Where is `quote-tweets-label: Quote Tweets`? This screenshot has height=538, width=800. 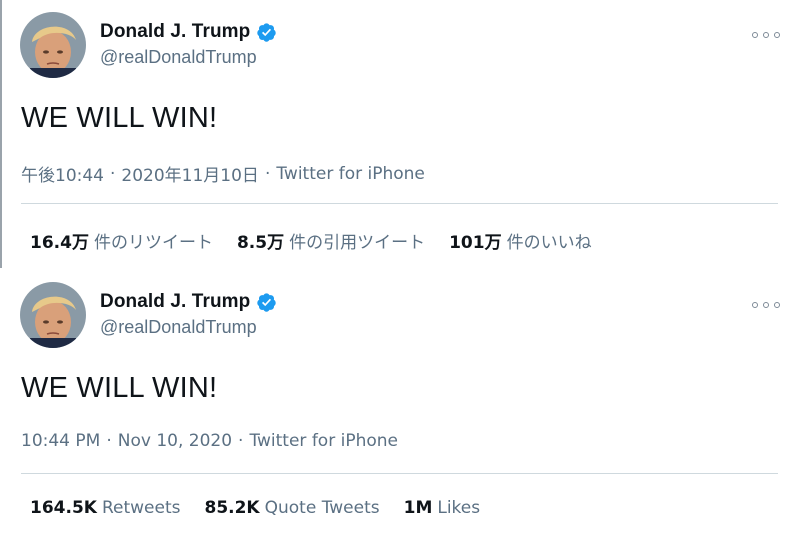 quote-tweets-label: Quote Tweets is located at coordinates (322, 508).